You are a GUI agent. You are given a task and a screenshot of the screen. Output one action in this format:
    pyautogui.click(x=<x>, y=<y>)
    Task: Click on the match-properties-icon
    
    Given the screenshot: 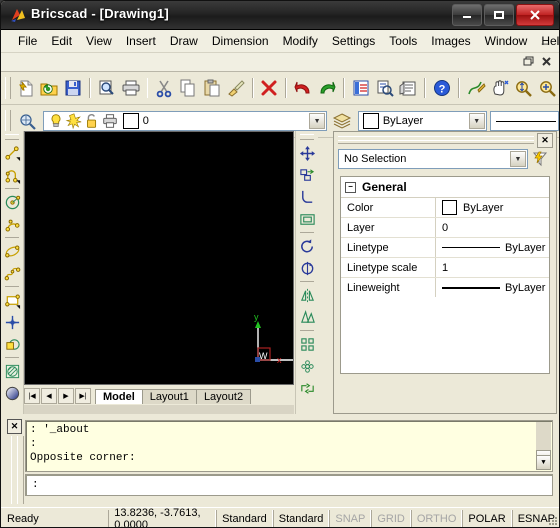 What is the action you would take?
    pyautogui.click(x=236, y=88)
    